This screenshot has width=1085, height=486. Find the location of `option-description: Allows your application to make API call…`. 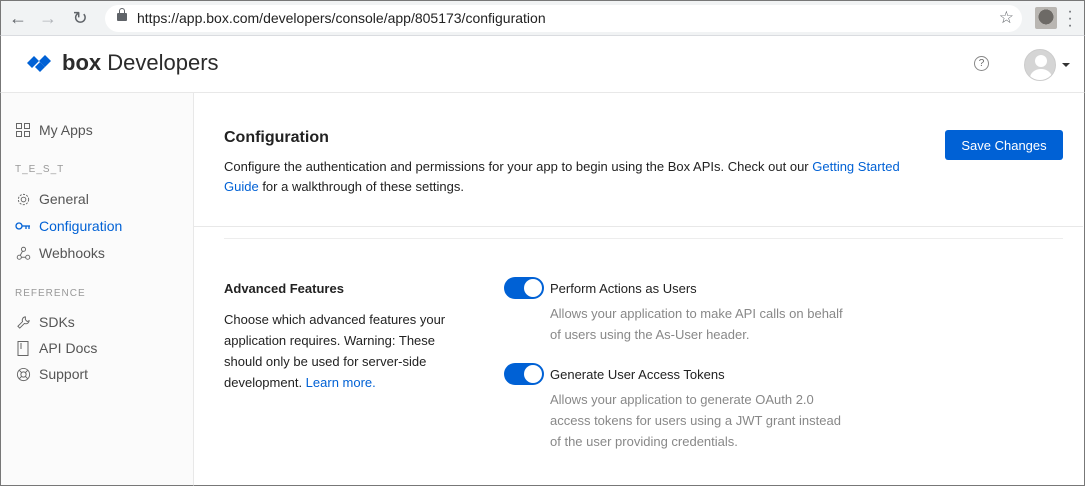

option-description: Allows your application to make API call… is located at coordinates (696, 324).